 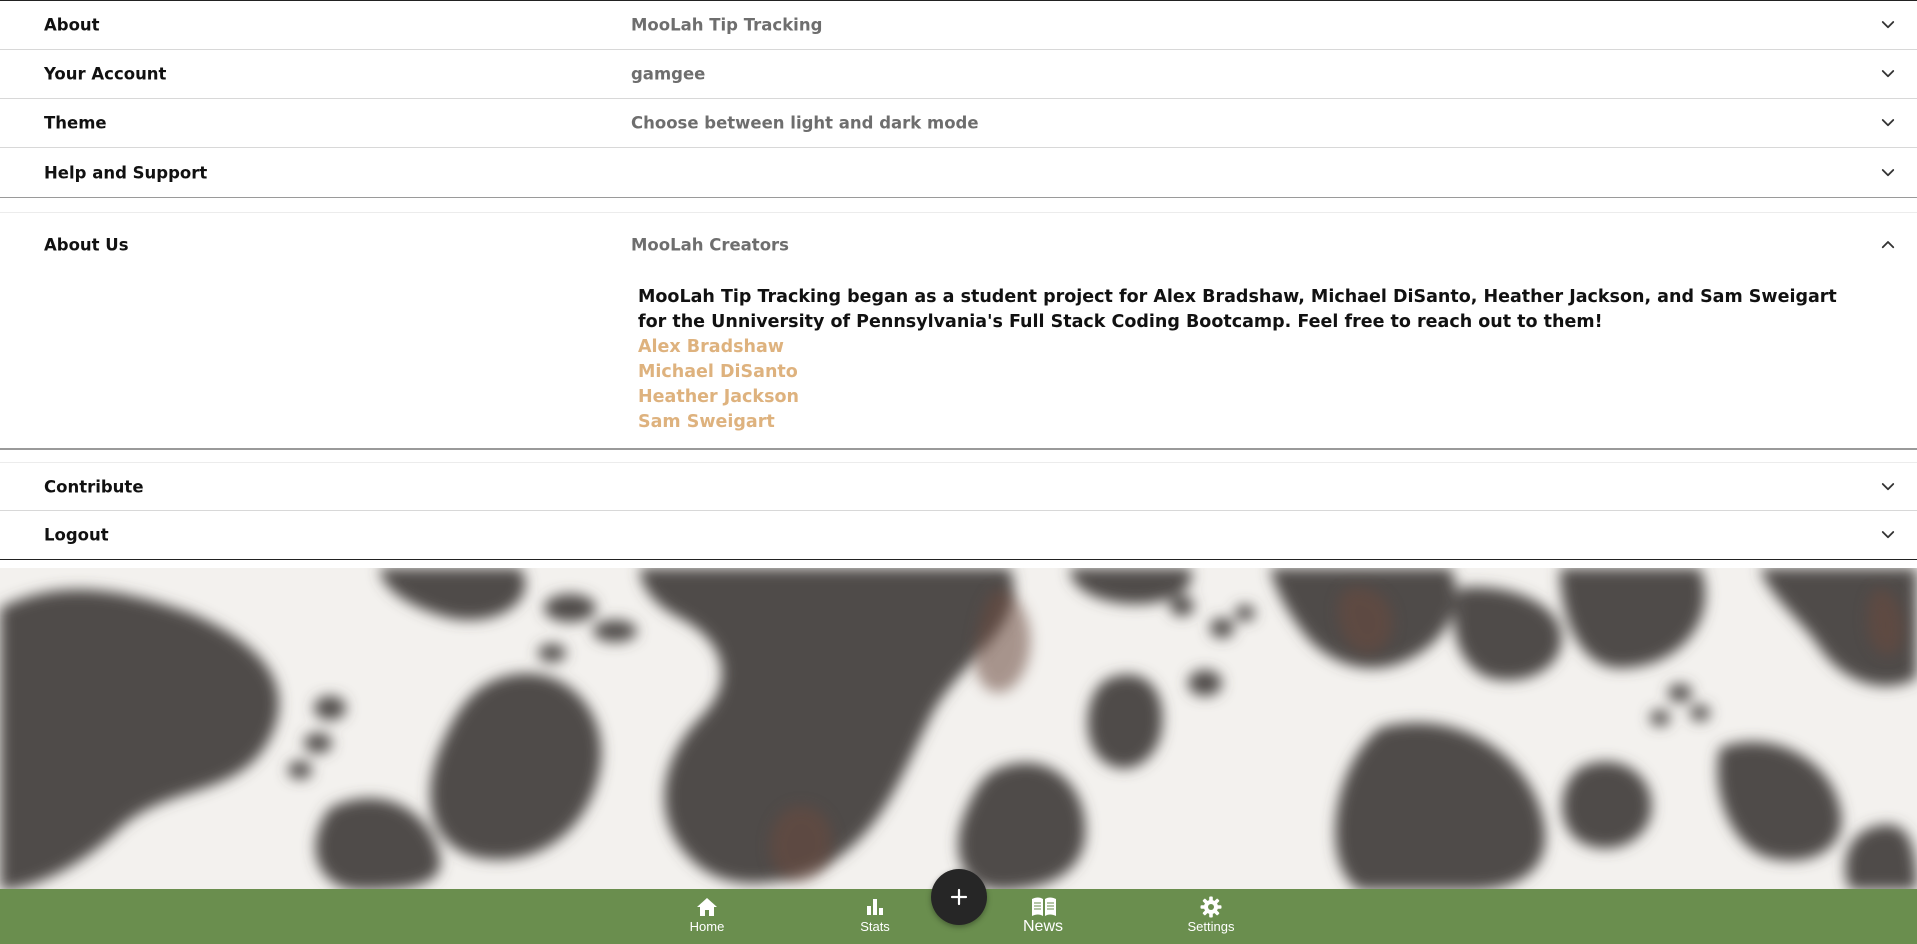 What do you see at coordinates (72, 25) in the screenshot?
I see `row-label: About` at bounding box center [72, 25].